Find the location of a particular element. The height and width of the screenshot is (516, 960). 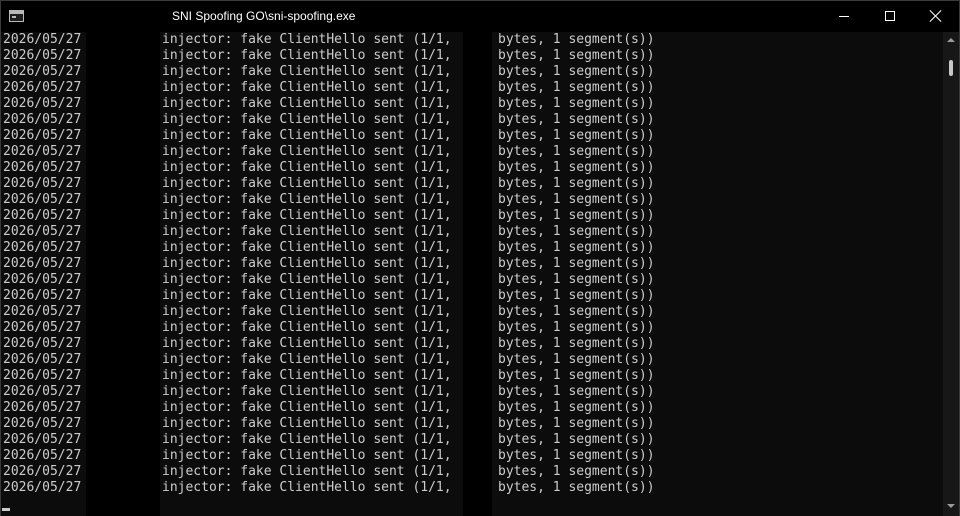

scroll-up-arrow-icon is located at coordinates (951, 40).